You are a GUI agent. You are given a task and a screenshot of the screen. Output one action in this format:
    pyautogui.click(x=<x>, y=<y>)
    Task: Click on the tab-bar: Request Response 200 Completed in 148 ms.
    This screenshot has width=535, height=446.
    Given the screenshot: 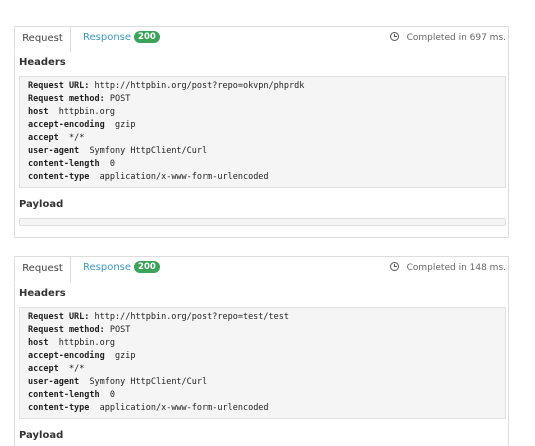 What is the action you would take?
    pyautogui.click(x=262, y=269)
    